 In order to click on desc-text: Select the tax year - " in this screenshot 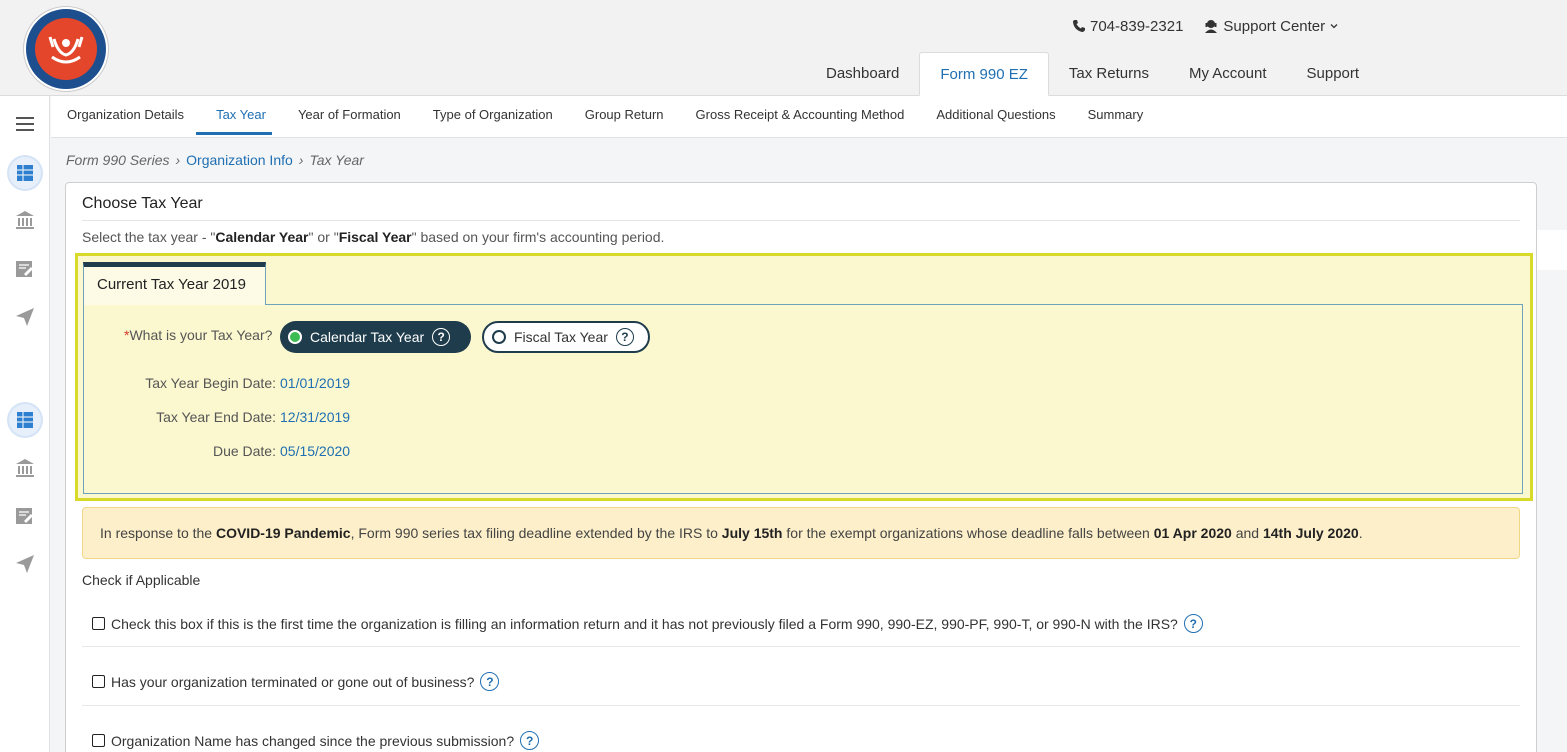, I will do `click(149, 237)`.